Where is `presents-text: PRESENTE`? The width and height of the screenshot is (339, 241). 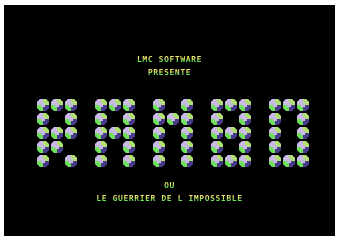
presents-text: PRESENTE is located at coordinates (169, 72).